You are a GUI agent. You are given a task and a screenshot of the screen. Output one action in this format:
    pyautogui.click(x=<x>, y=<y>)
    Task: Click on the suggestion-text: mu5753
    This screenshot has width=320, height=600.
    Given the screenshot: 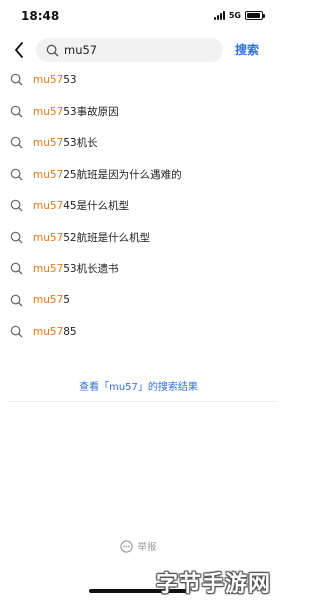 What is the action you would take?
    pyautogui.click(x=55, y=80)
    